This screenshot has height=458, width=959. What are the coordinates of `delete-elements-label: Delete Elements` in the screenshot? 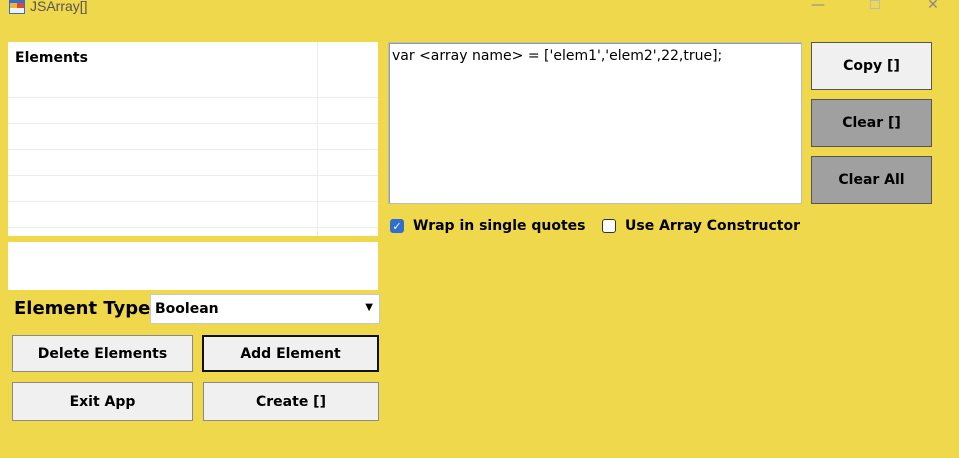 It's located at (102, 353).